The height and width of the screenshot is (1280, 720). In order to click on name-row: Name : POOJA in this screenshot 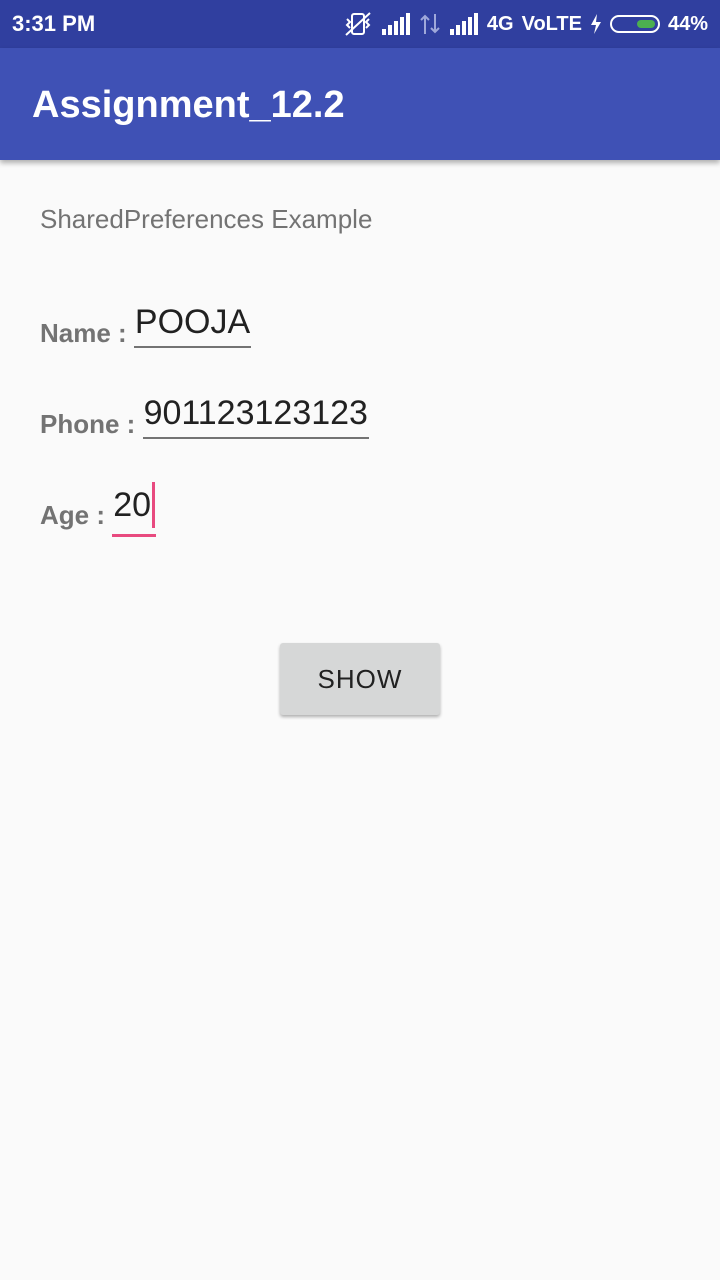, I will do `click(146, 325)`.